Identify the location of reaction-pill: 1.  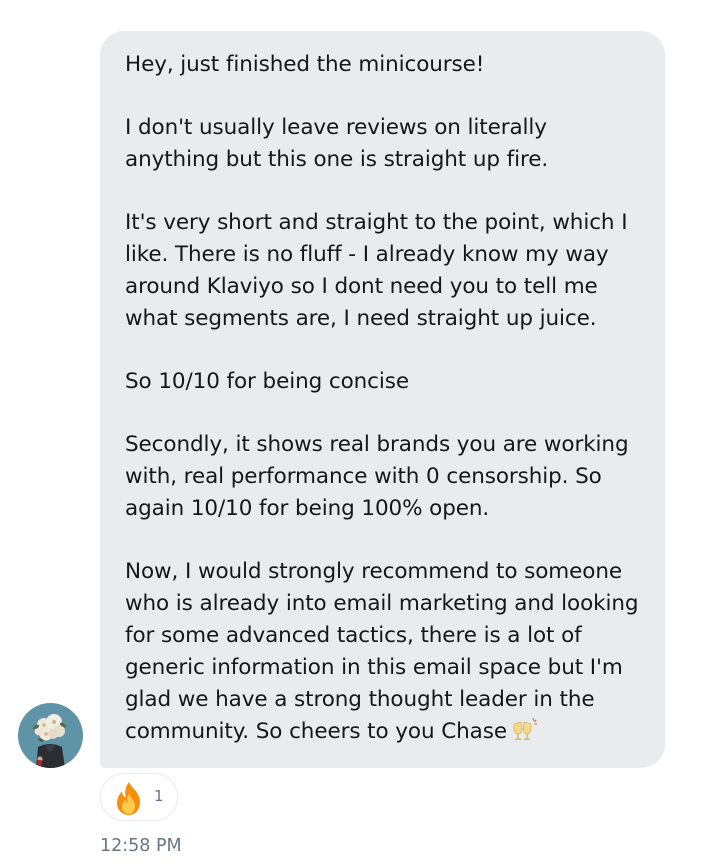
(139, 797).